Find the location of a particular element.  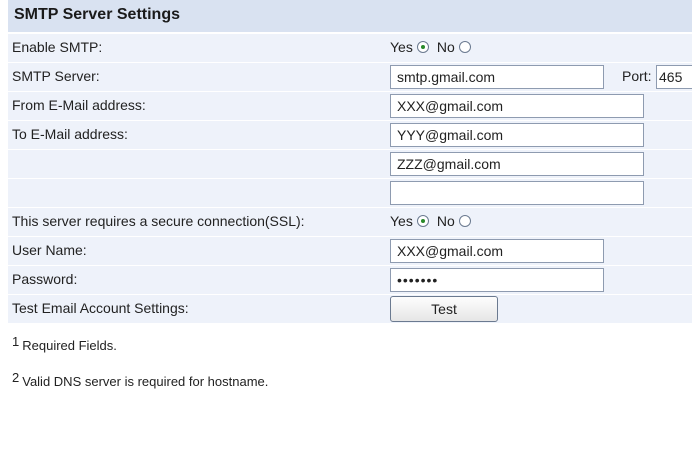

footnote-1-number: 1 is located at coordinates (16, 341).